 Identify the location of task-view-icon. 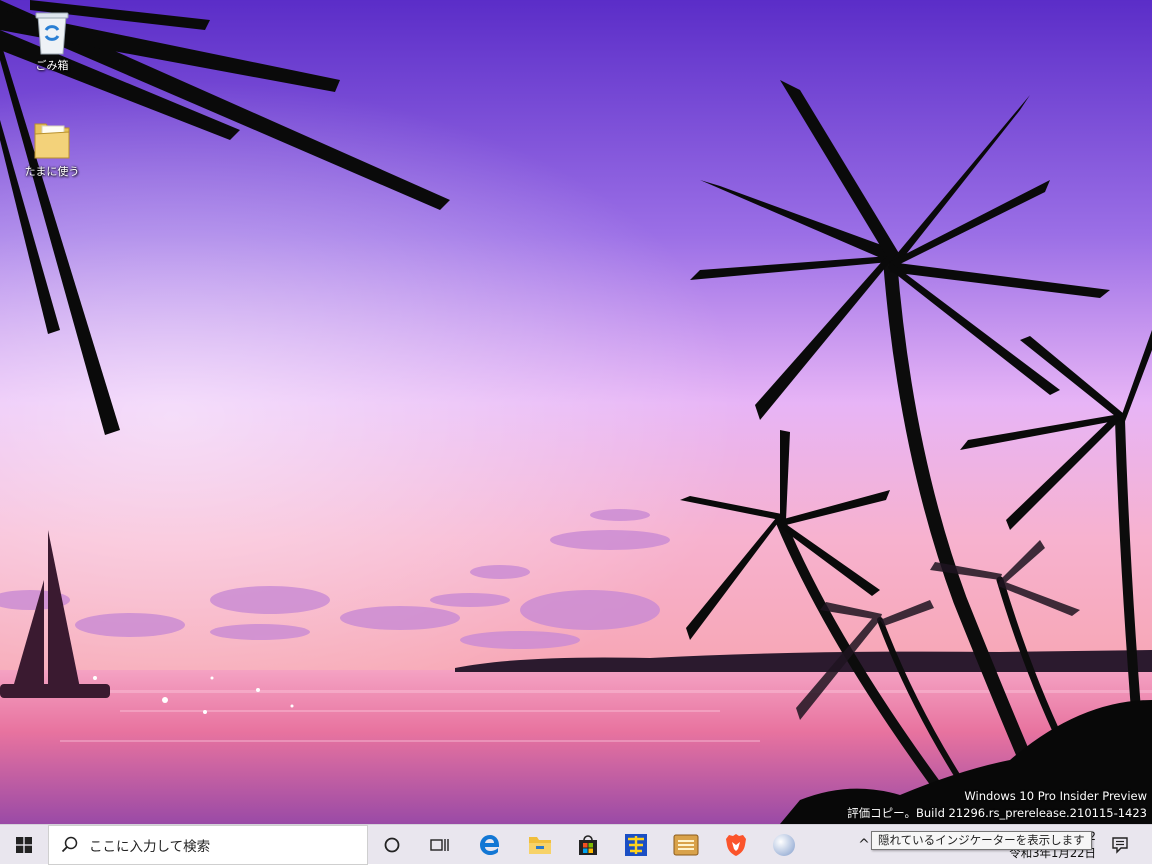
(439, 845).